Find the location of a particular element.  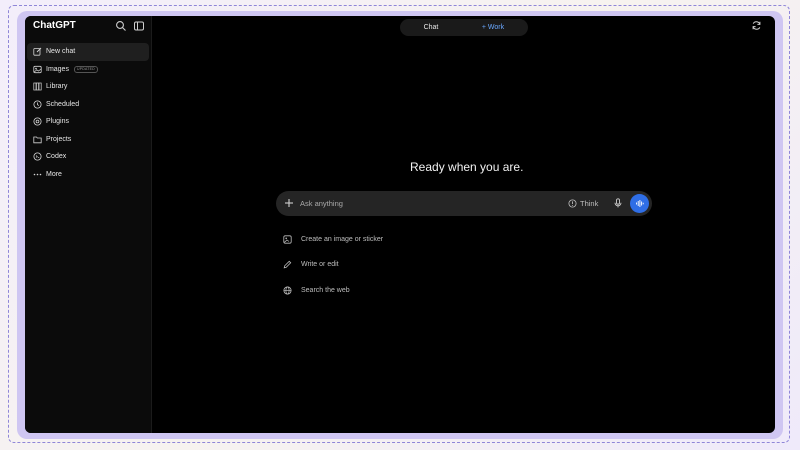

suggestion-search-web: Search the web is located at coordinates (333, 290).